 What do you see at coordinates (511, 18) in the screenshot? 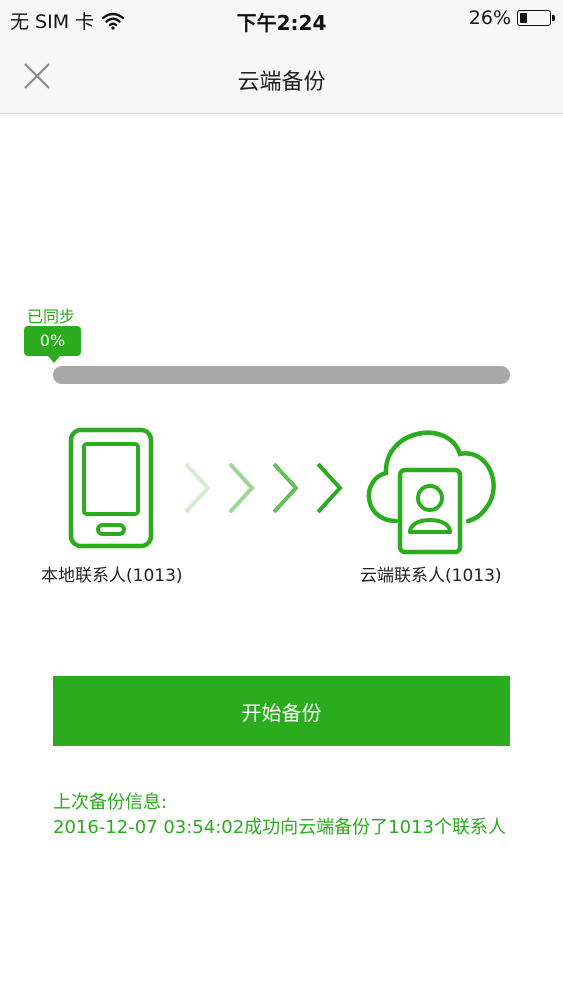
I see `status-right: 26%` at bounding box center [511, 18].